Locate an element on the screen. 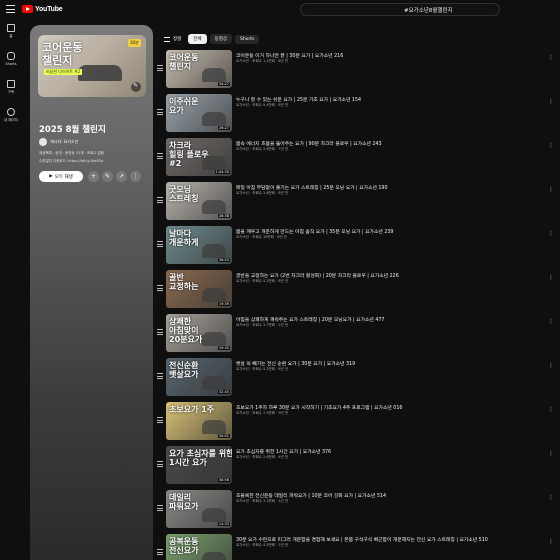  search-input: #요가소년8월챌린지 is located at coordinates (400, 9).